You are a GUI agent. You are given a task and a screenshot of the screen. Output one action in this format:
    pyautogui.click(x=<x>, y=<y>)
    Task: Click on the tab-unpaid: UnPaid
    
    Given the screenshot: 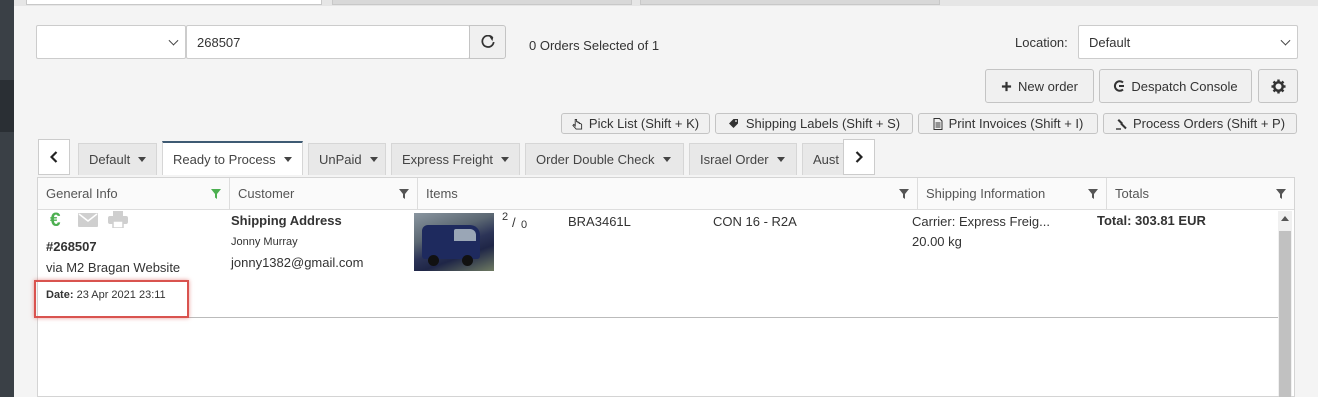 What is the action you would take?
    pyautogui.click(x=347, y=159)
    